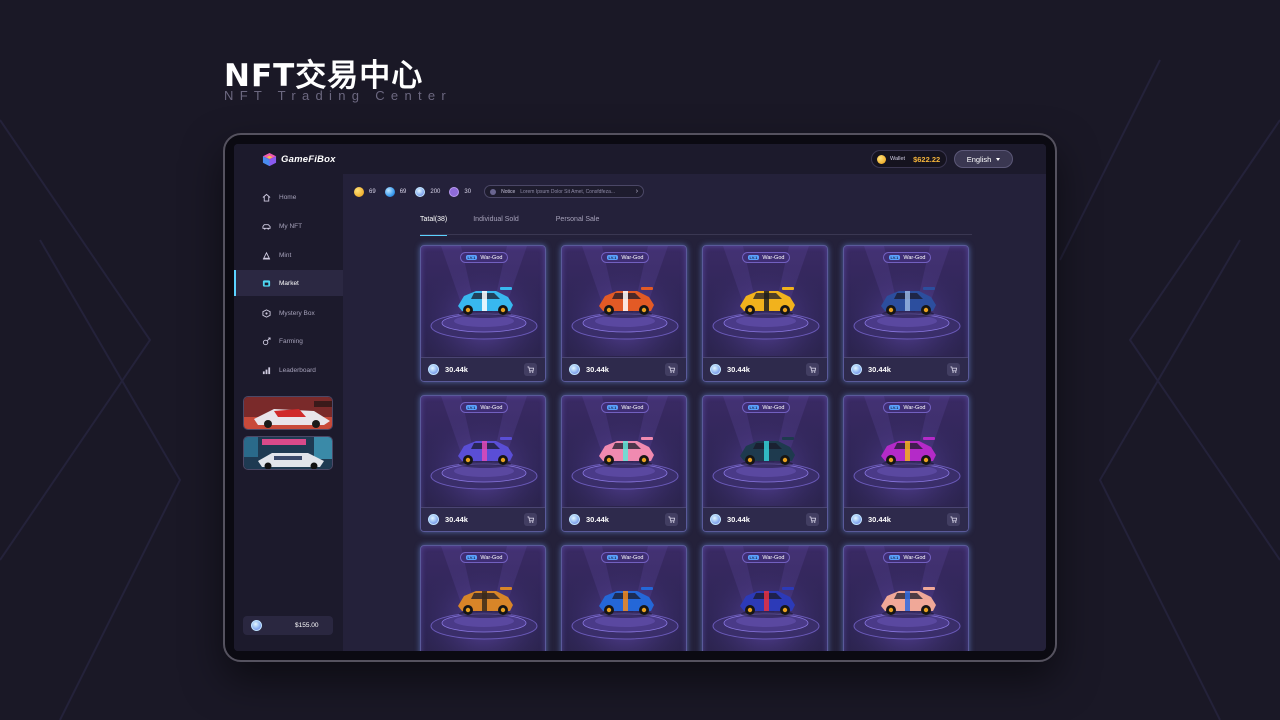  I want to click on leaderboard-icon, so click(266, 370).